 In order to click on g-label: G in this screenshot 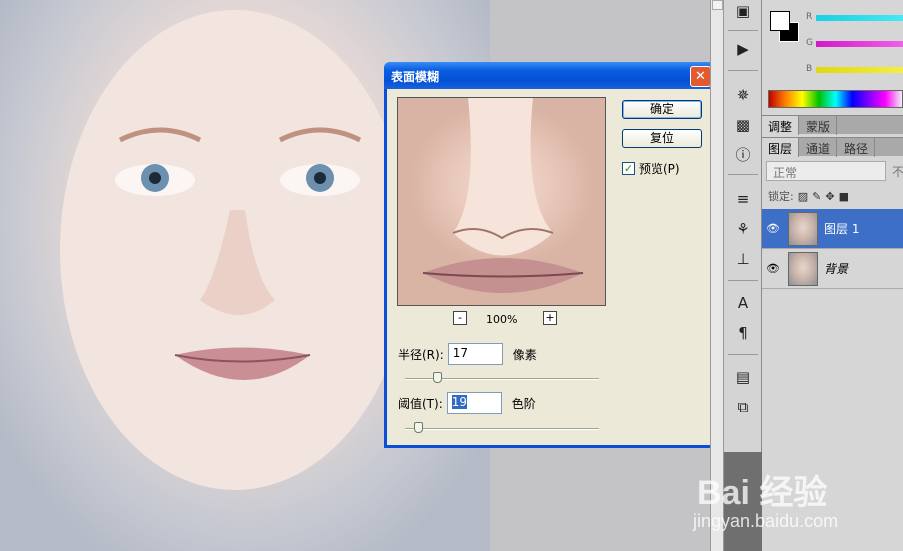, I will do `click(809, 43)`.